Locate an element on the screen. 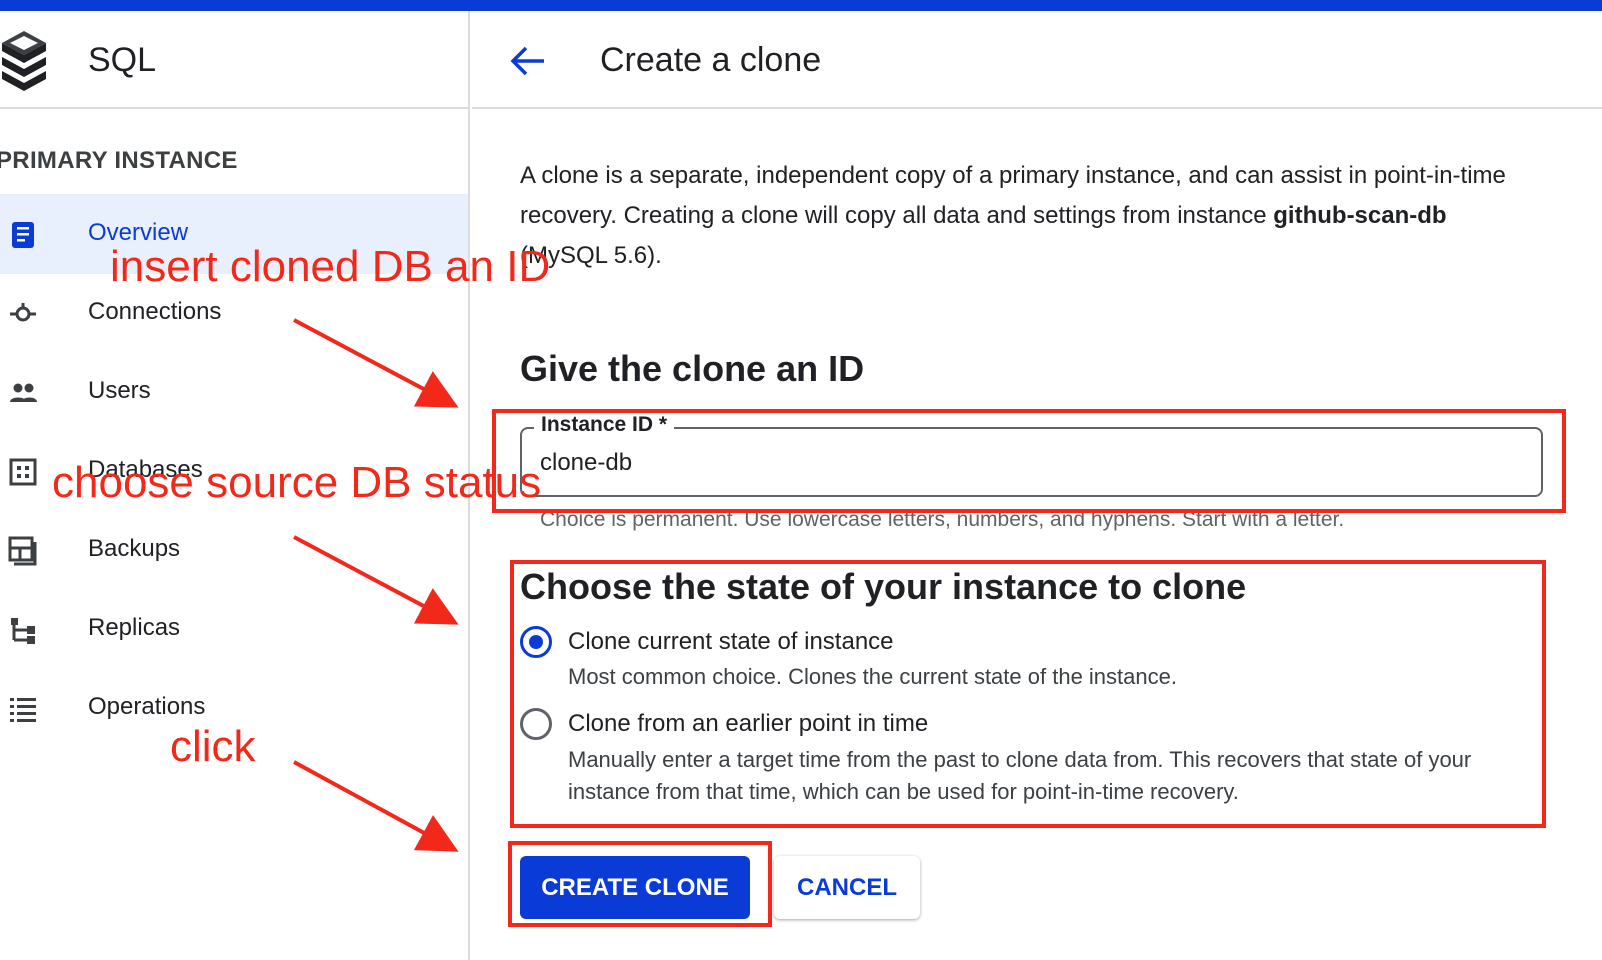  sidebar-item-label: Databases is located at coordinates (145, 469).